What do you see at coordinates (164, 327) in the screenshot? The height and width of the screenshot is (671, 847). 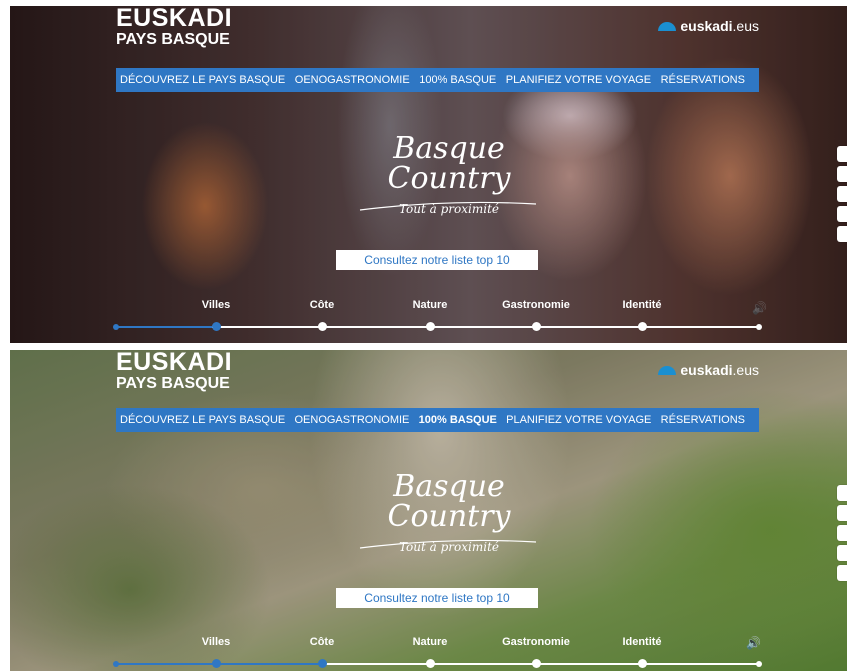 I see `timeline-progress` at bounding box center [164, 327].